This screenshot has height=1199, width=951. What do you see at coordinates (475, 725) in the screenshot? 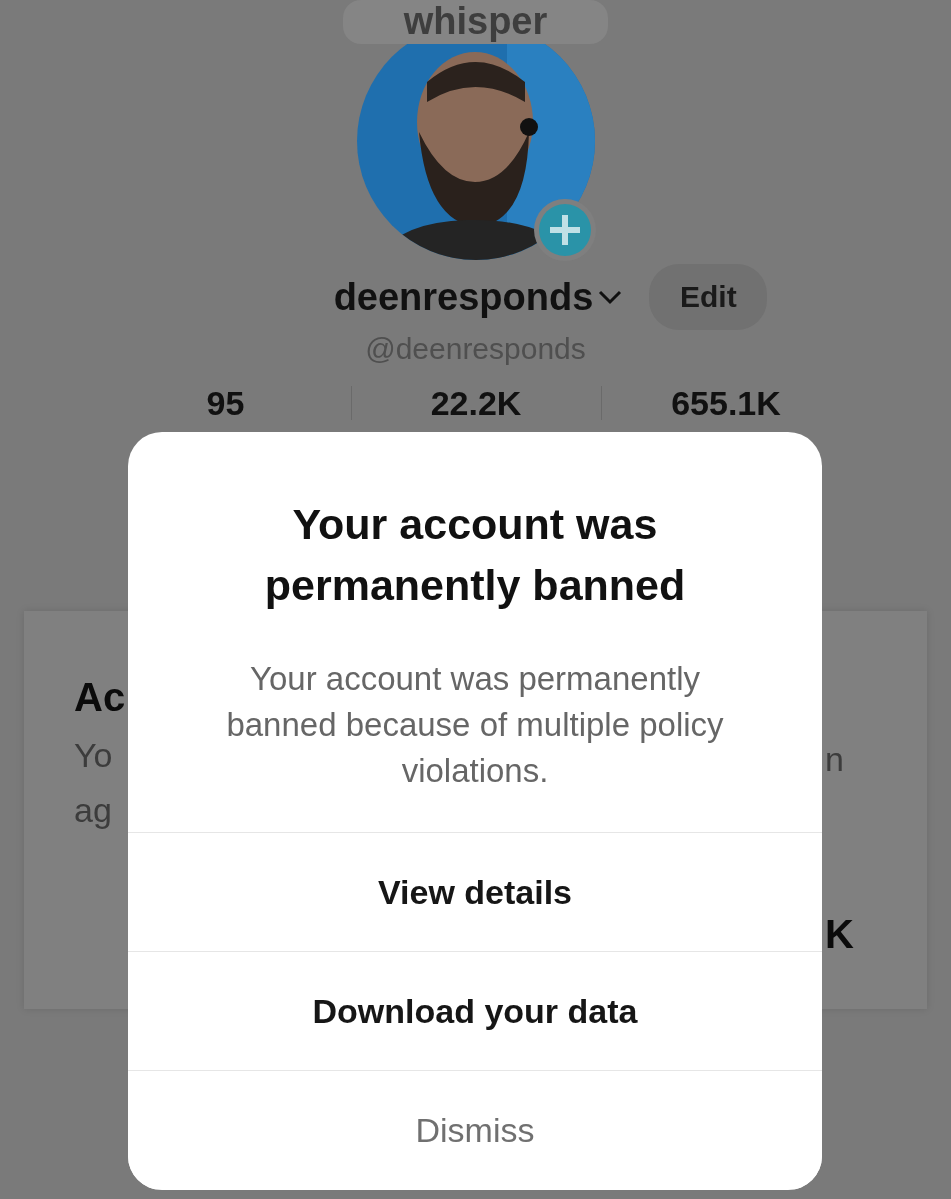
I see `dialog-message: Your account was permanently banned because of multiple policy violations.` at bounding box center [475, 725].